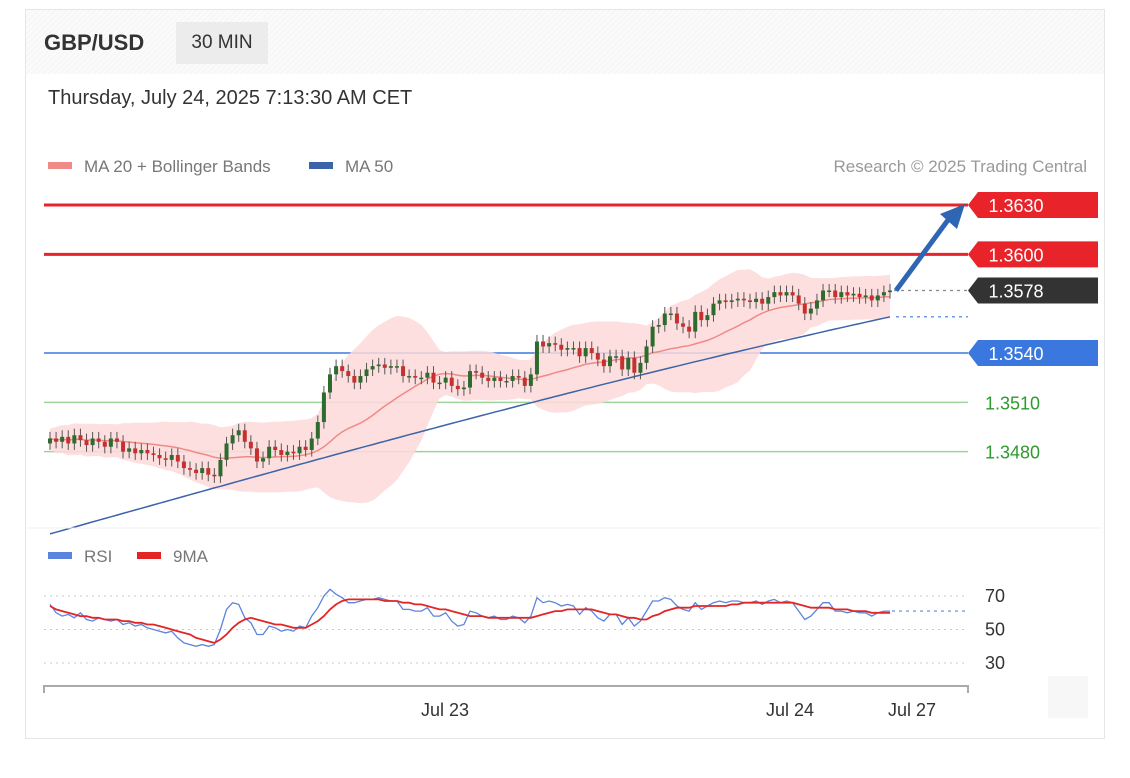  I want to click on level-label-1.3510: 1.3510, so click(1012, 403).